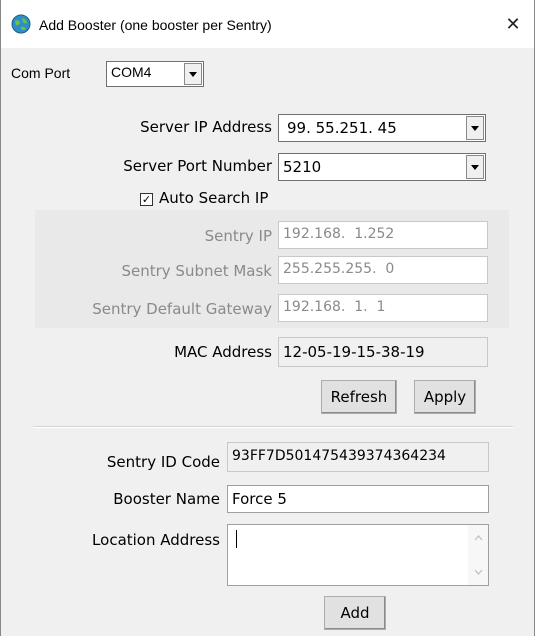 Image resolution: width=535 pixels, height=636 pixels. Describe the element at coordinates (21, 24) in the screenshot. I see `app-globe-icon` at that location.